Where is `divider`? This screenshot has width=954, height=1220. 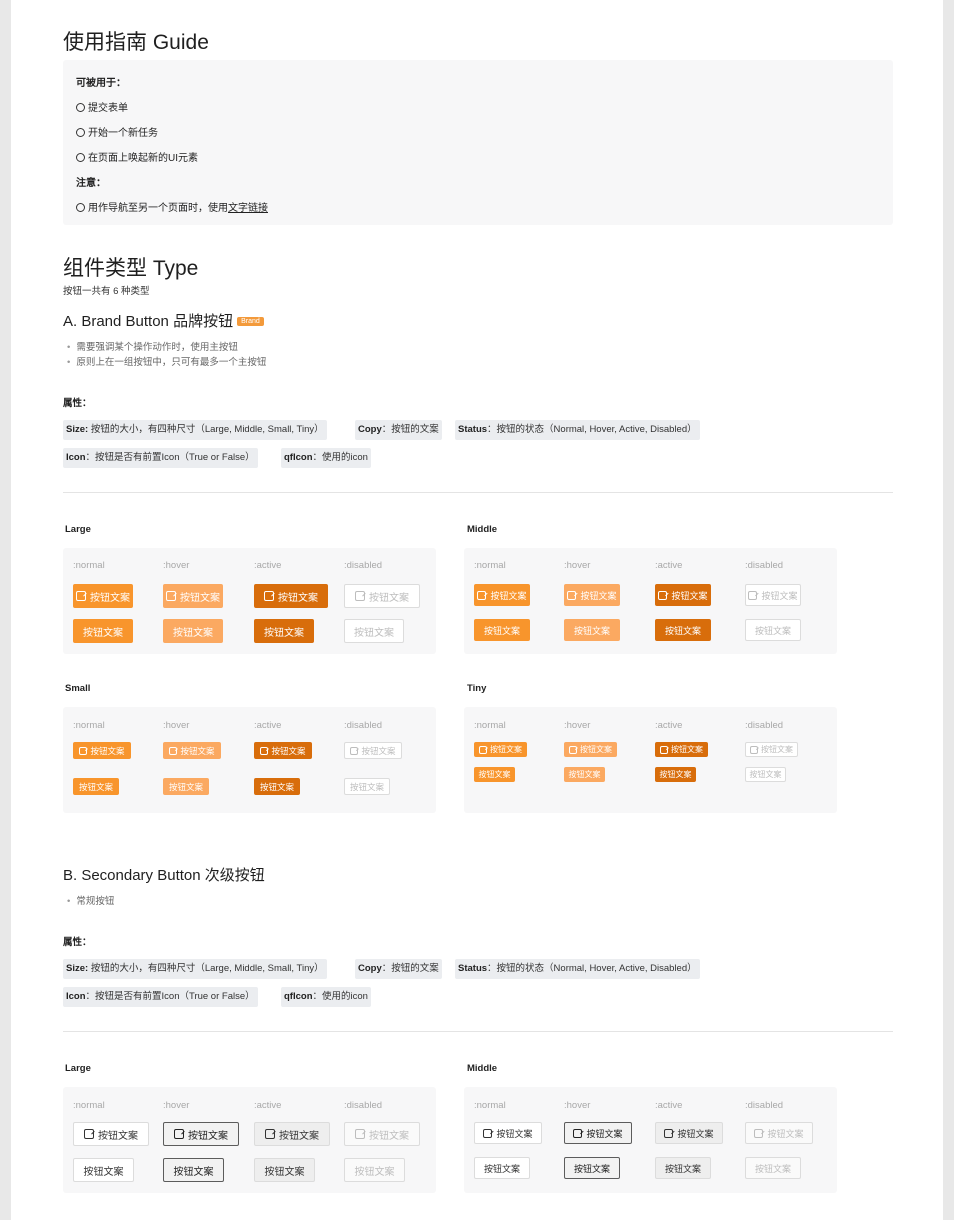 divider is located at coordinates (478, 492).